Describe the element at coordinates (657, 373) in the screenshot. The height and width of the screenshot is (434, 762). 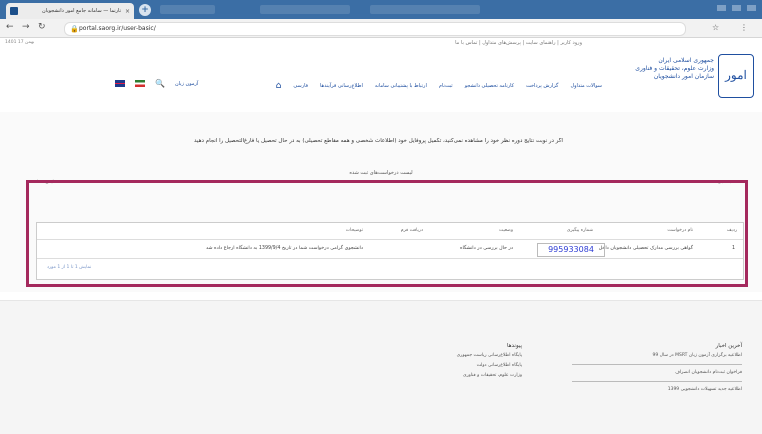
I see `news-item: فراخوان ثبت‌نام دانشجویان انصراف` at that location.